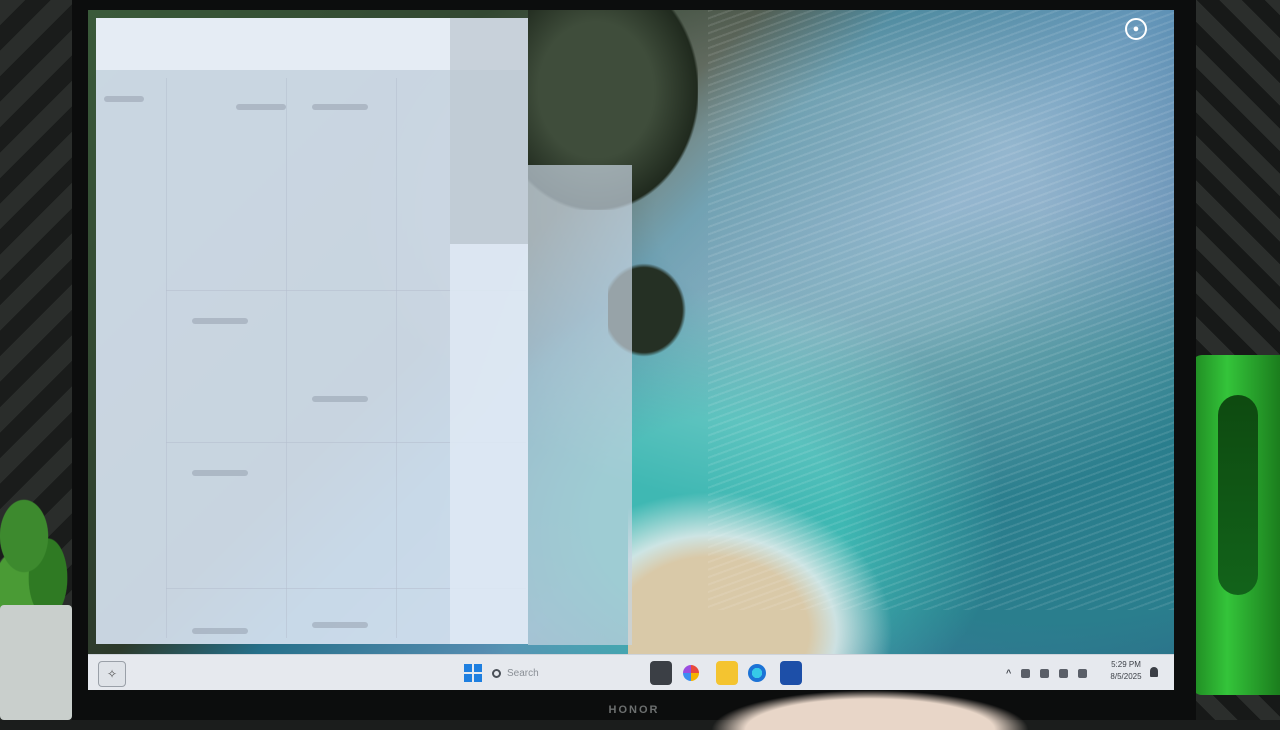 The image size is (1280, 730). I want to click on network-icon, so click(1045, 673).